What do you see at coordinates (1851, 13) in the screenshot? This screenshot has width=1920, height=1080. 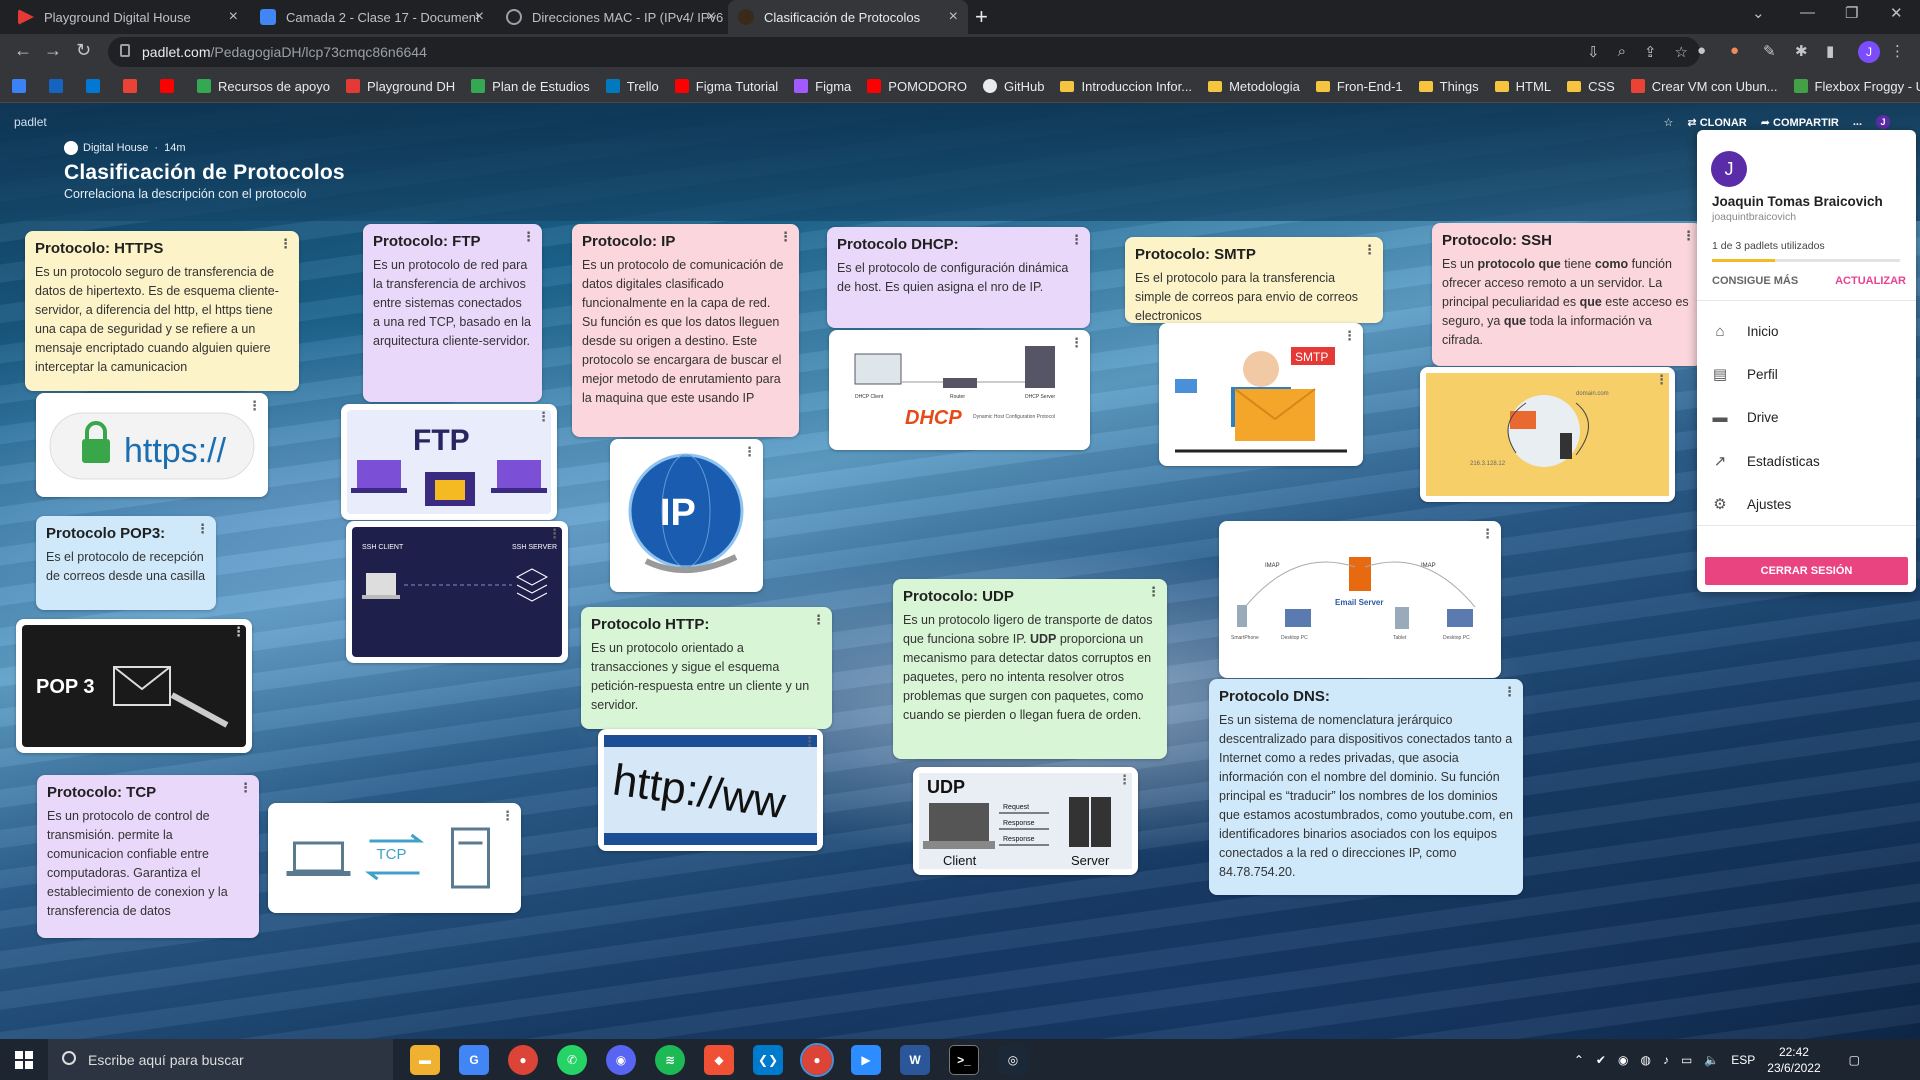 I see `restore-icon: ❐` at bounding box center [1851, 13].